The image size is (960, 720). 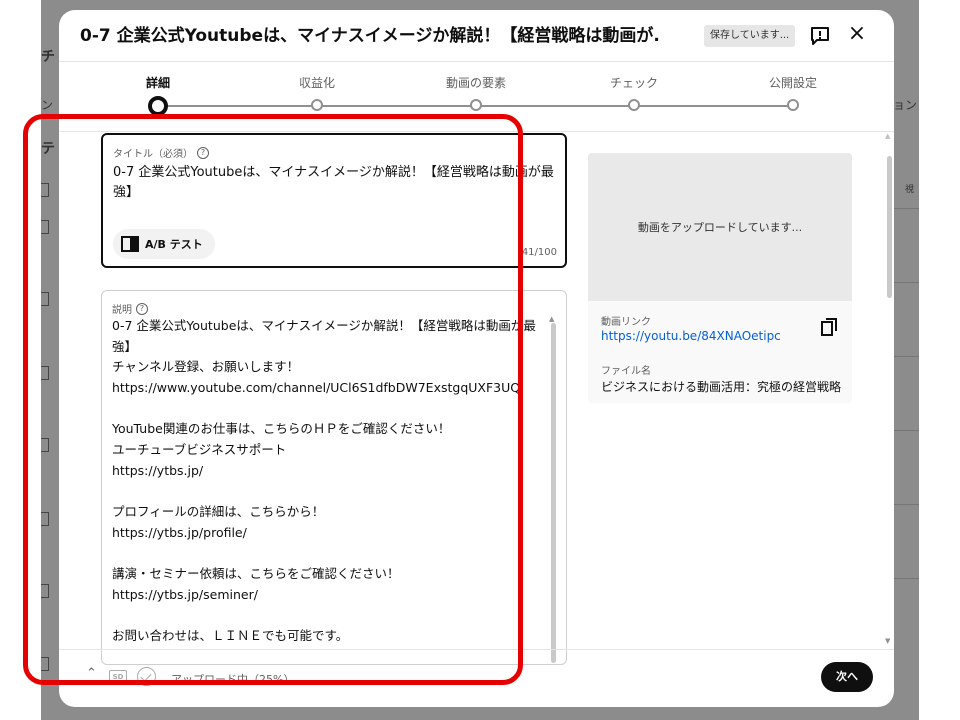 I want to click on upload-arrow-icon: ⌃, so click(x=91, y=673).